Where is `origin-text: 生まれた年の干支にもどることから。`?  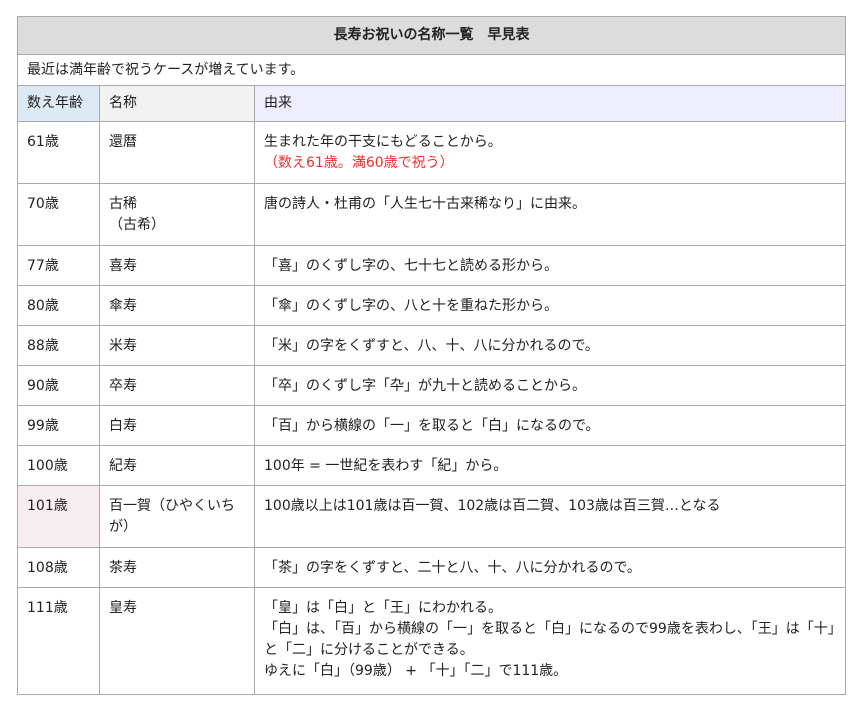
origin-text: 生まれた年の干支にもどることから。 is located at coordinates (383, 142).